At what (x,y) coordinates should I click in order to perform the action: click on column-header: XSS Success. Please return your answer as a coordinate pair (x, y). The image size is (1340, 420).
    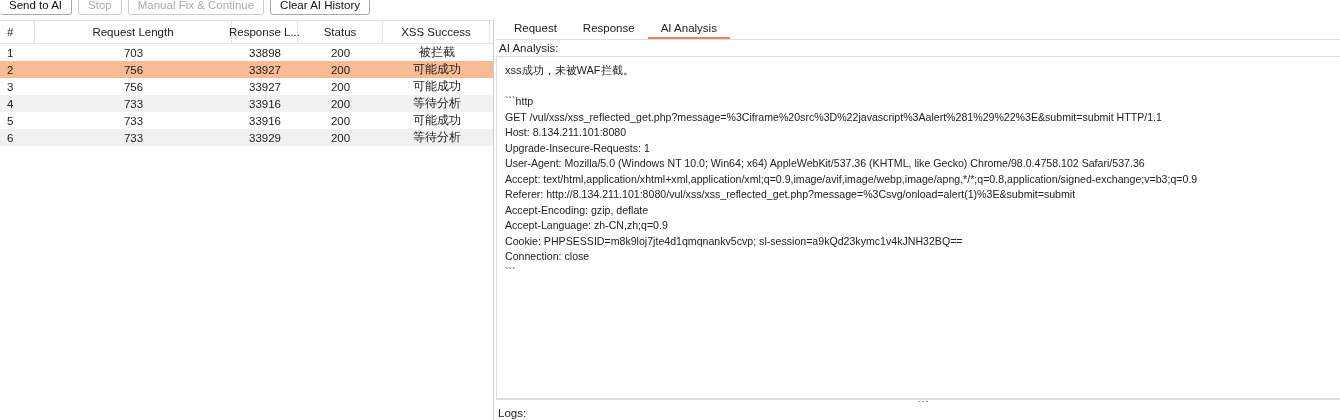
    Looking at the image, I should click on (436, 32).